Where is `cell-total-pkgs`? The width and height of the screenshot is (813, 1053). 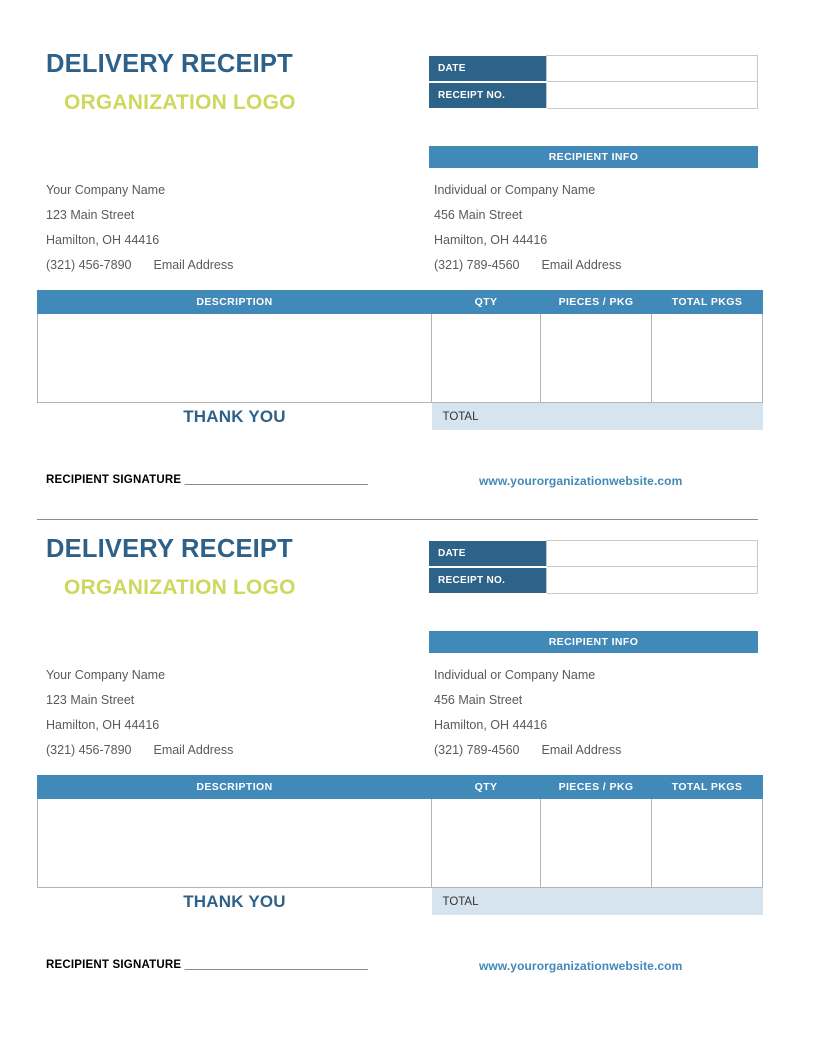
cell-total-pkgs is located at coordinates (707, 358).